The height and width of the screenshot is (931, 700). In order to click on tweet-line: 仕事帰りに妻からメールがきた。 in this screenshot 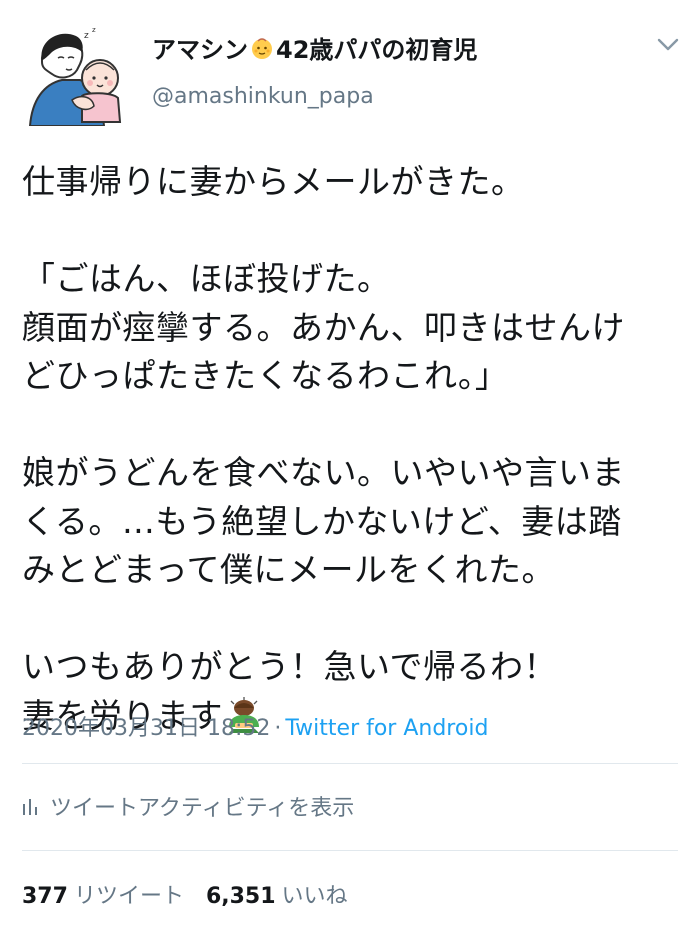, I will do `click(273, 181)`.